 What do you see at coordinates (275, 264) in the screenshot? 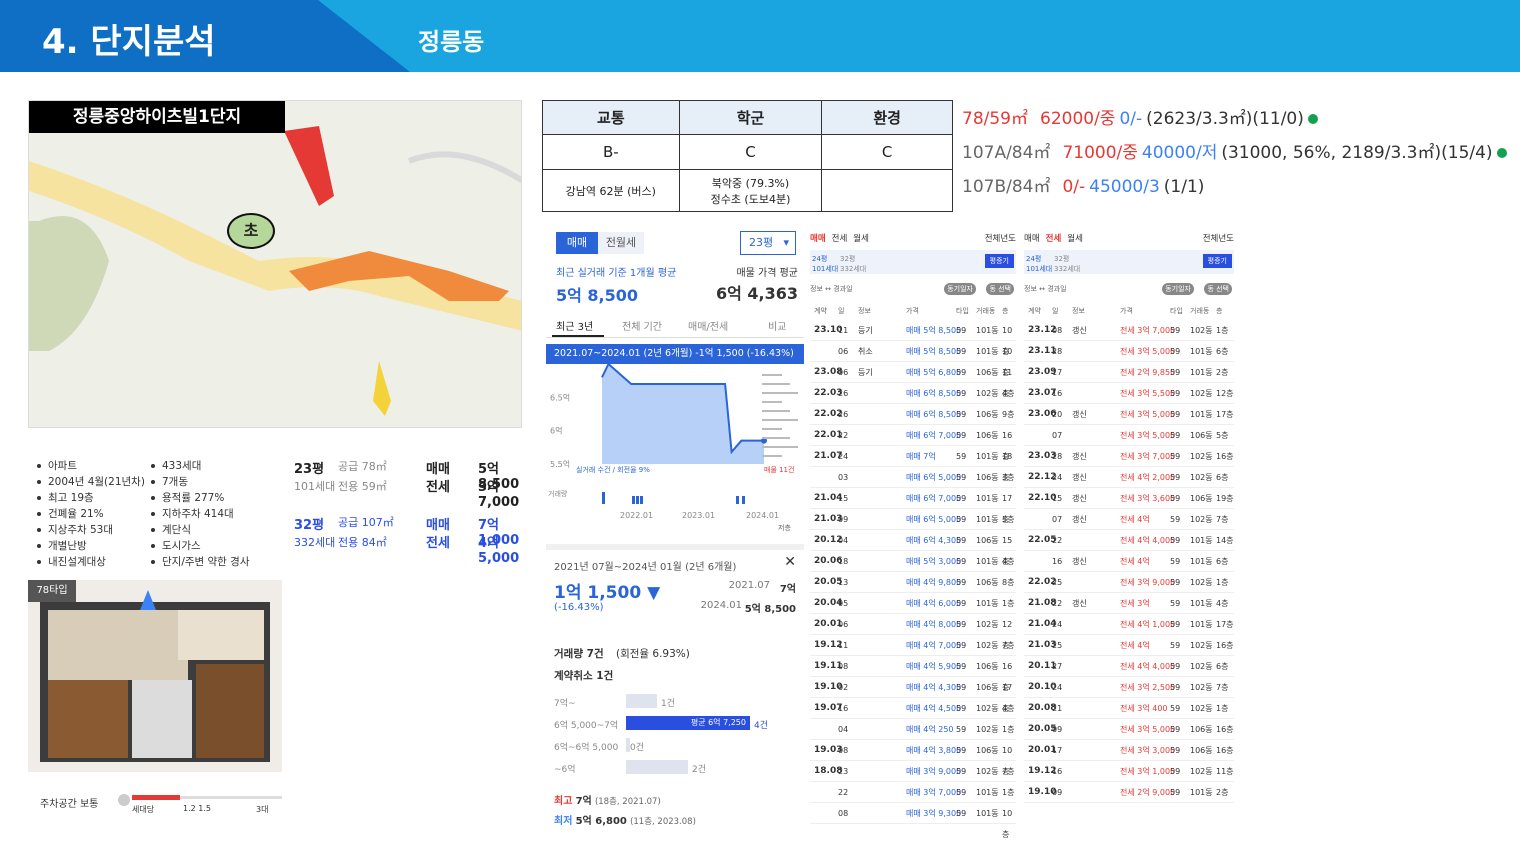
I see `complex-map: 정릉중앙하이츠빌1단지 초` at bounding box center [275, 264].